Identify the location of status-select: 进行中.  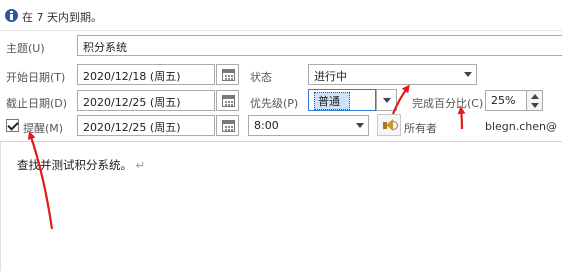
(392, 74).